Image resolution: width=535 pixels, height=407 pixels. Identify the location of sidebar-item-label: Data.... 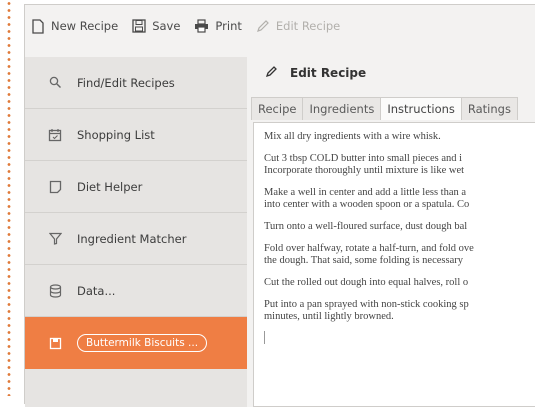
(96, 290).